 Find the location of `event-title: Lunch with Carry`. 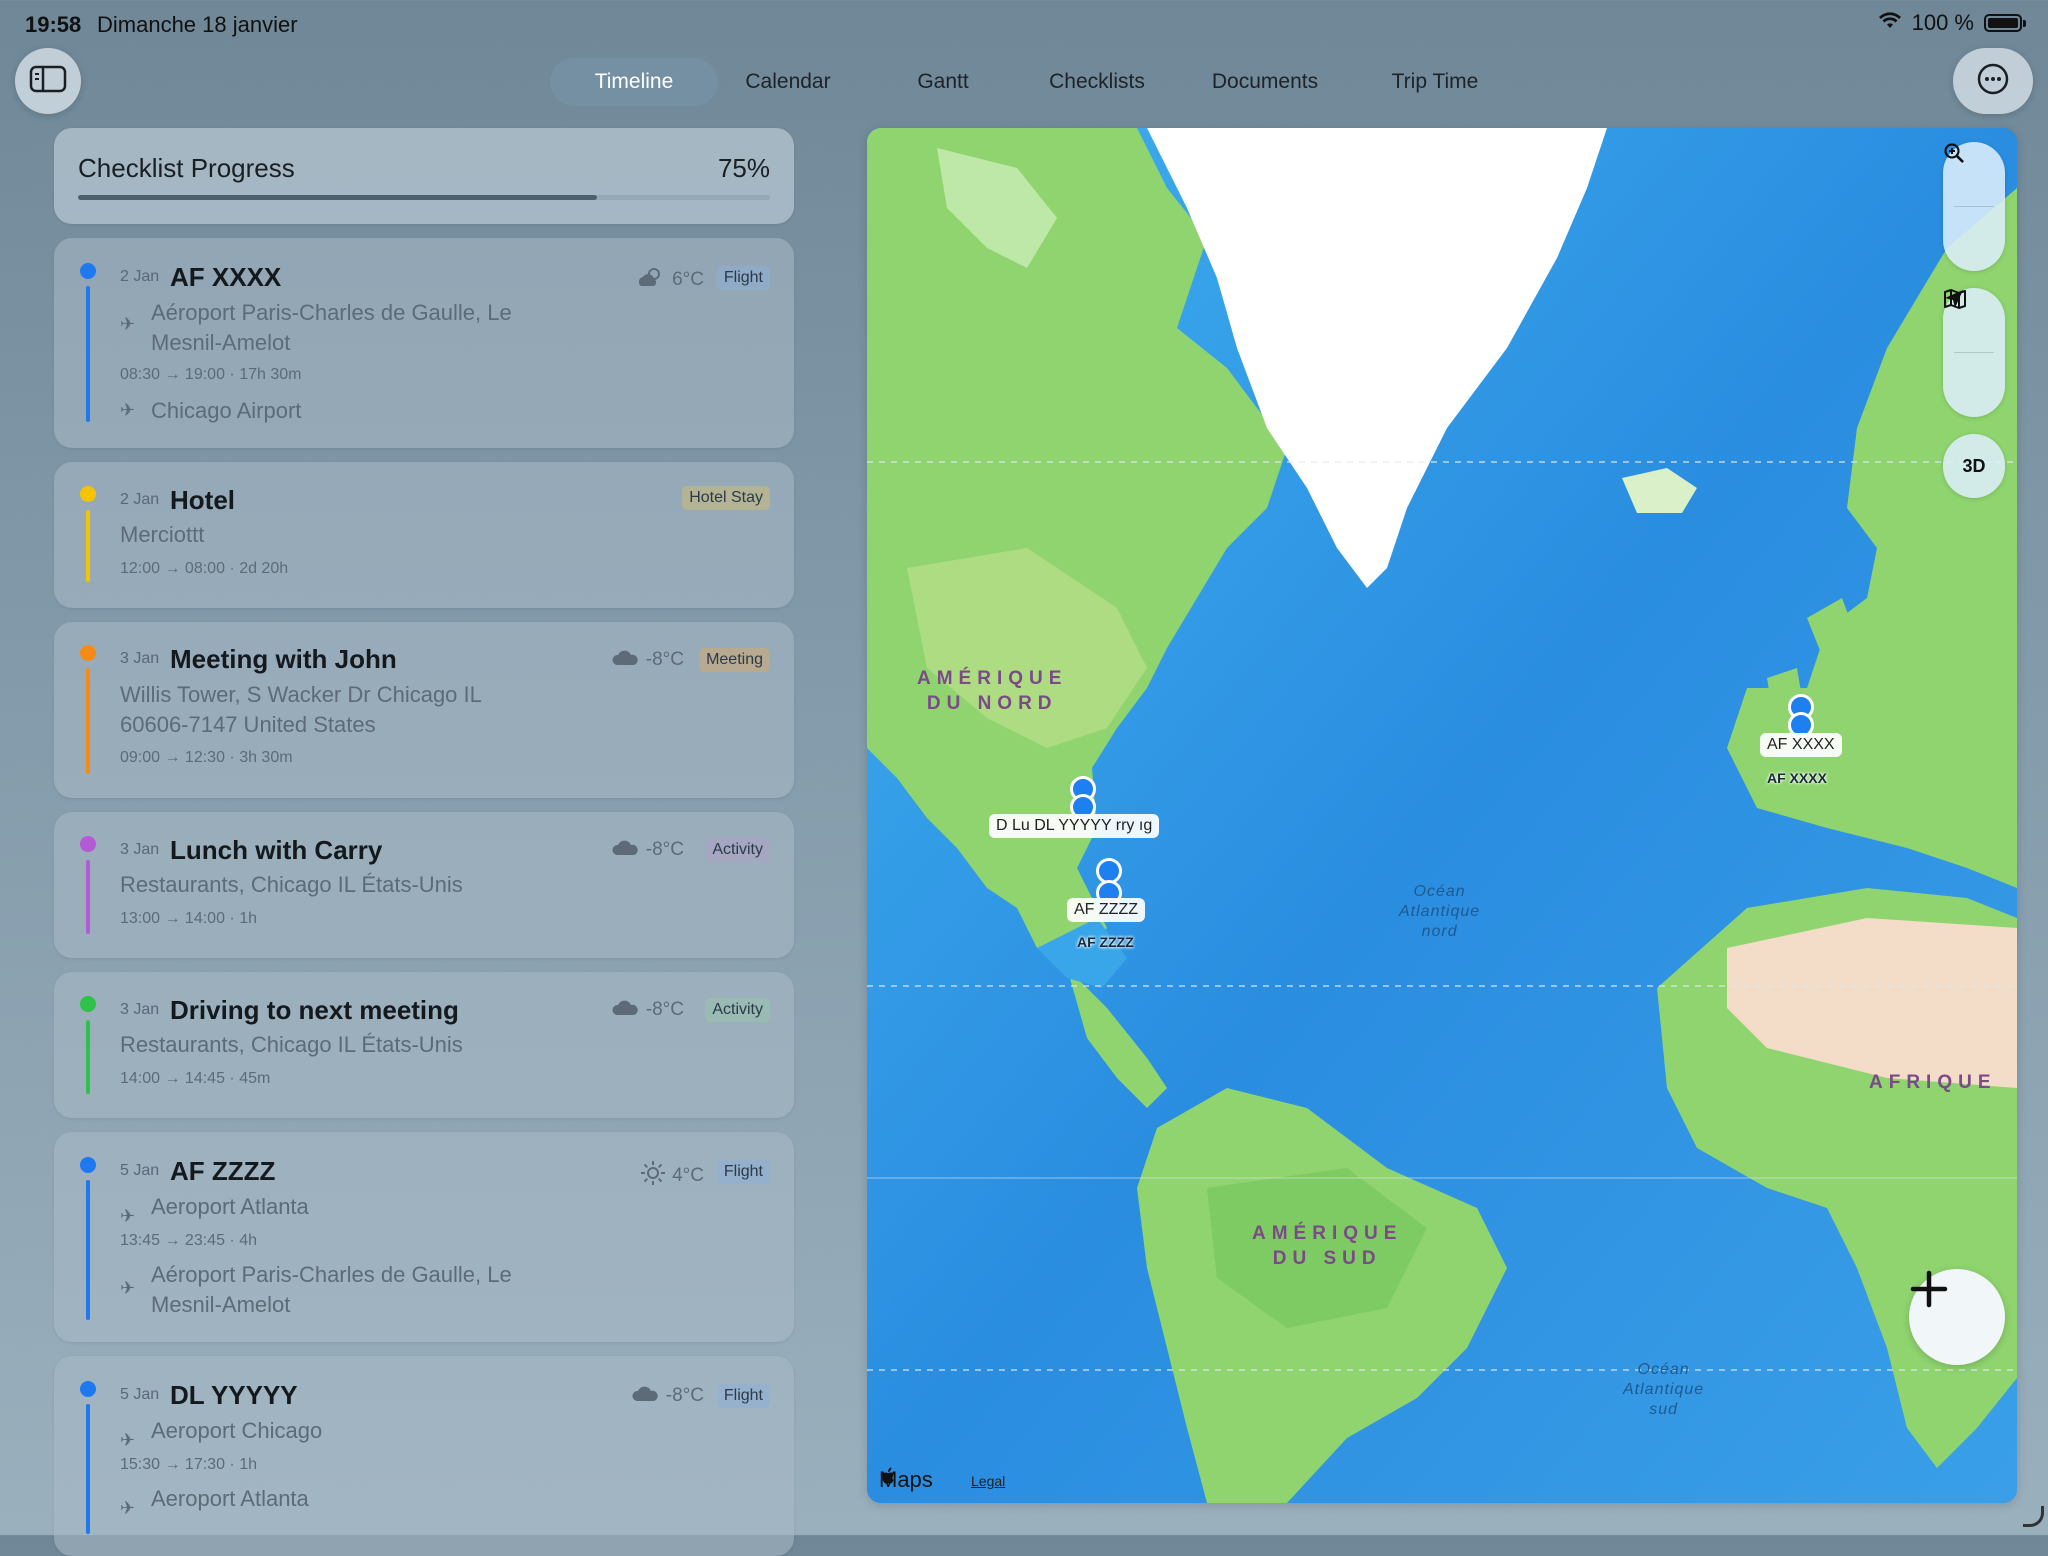

event-title: Lunch with Carry is located at coordinates (276, 850).